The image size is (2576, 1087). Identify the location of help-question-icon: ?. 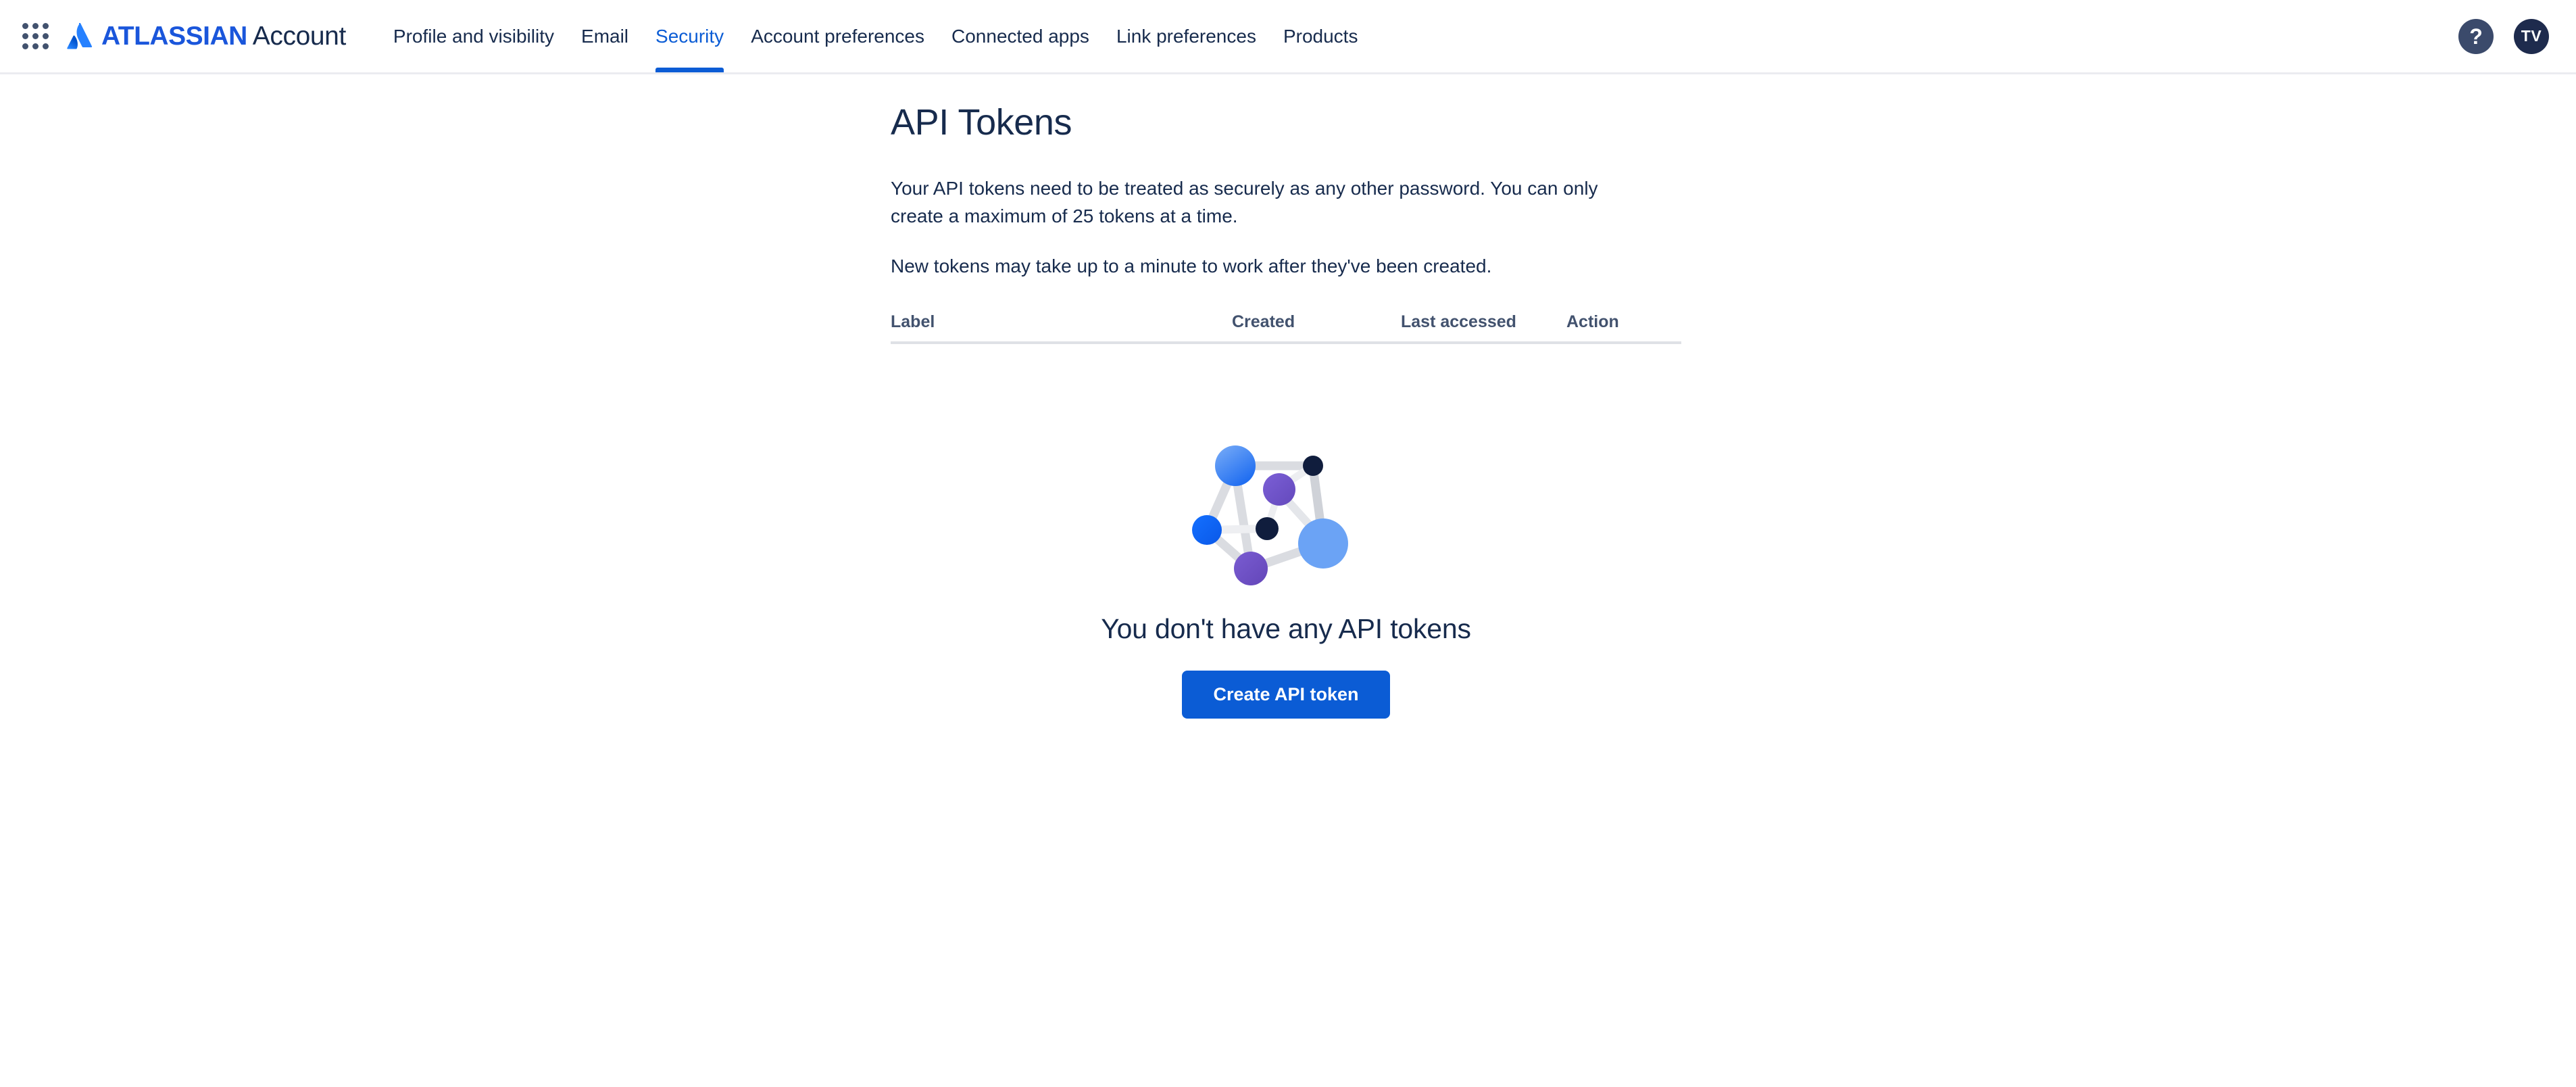
(2476, 36).